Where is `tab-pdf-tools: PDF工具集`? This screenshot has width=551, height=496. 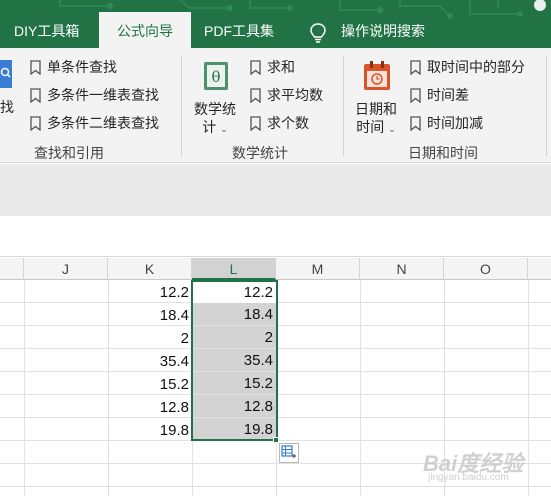 tab-pdf-tools: PDF工具集 is located at coordinates (239, 31).